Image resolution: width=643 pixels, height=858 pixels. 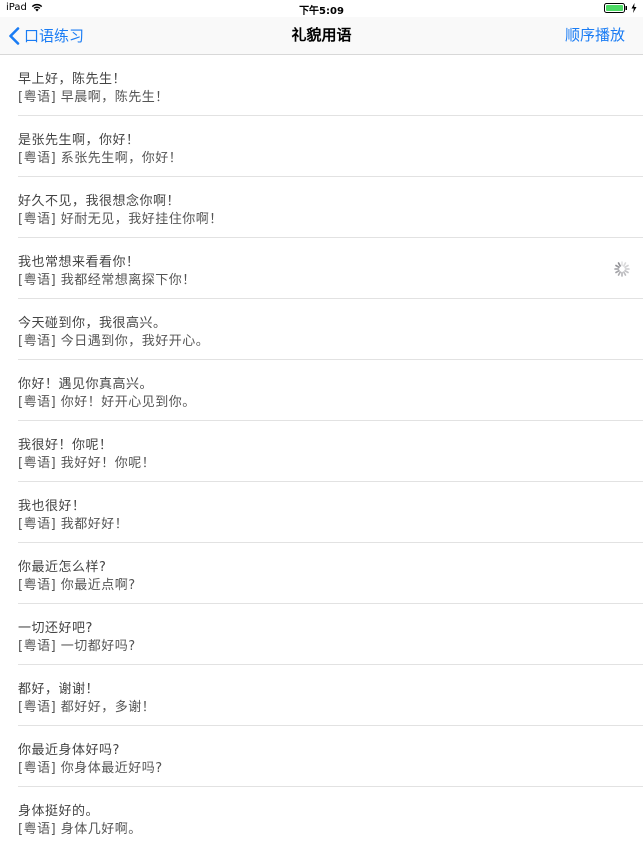 What do you see at coordinates (65, 445) in the screenshot?
I see `phrase-mandarin: 我很好！你呢！` at bounding box center [65, 445].